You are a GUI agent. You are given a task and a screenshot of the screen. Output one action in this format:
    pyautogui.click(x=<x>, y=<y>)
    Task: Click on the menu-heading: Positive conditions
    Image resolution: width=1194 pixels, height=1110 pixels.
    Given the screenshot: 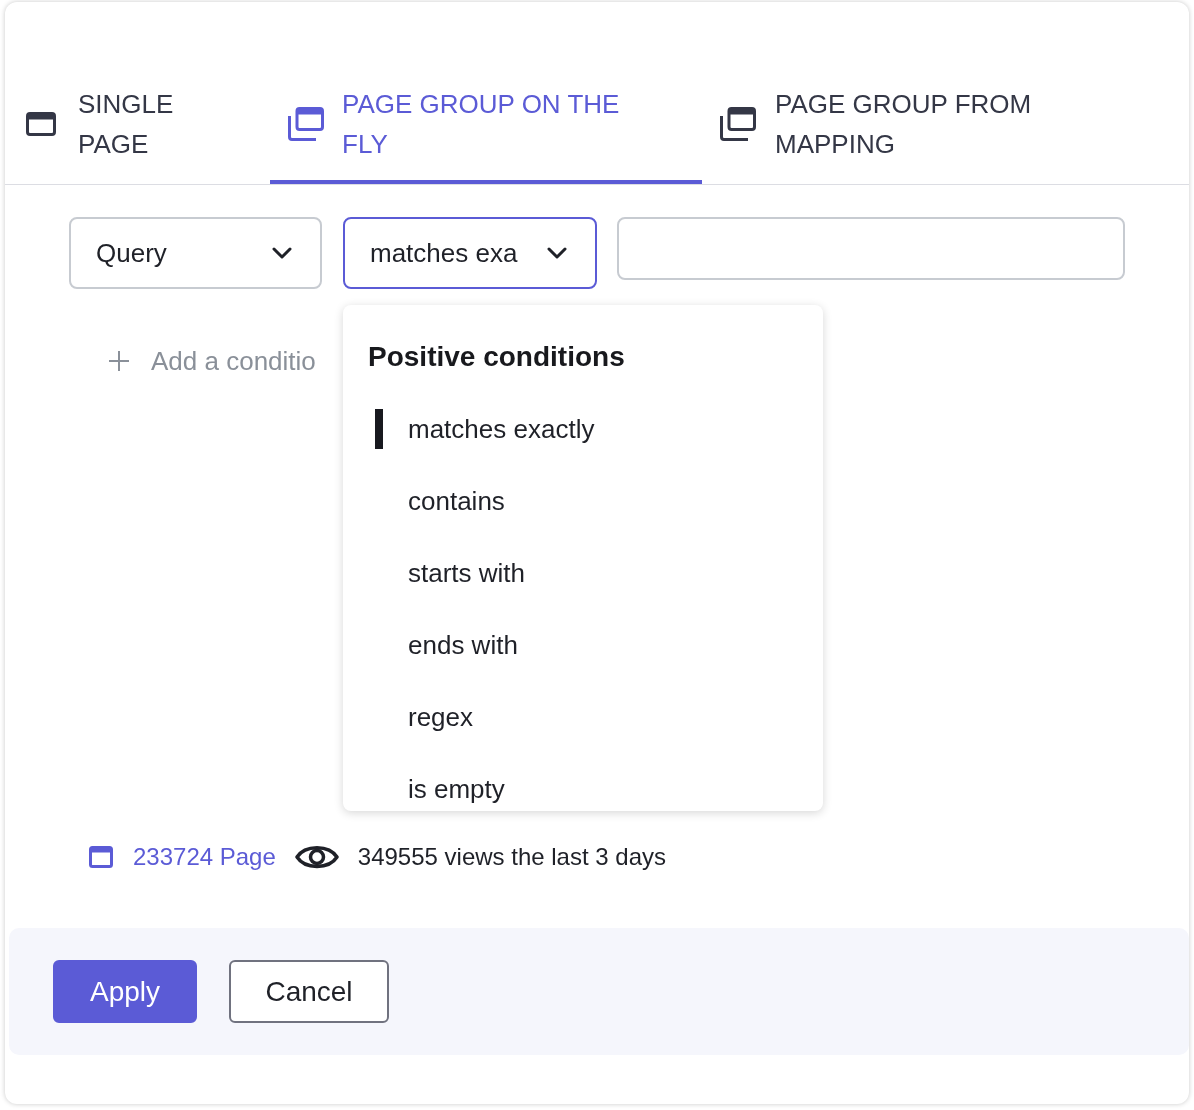 What is the action you would take?
    pyautogui.click(x=496, y=357)
    